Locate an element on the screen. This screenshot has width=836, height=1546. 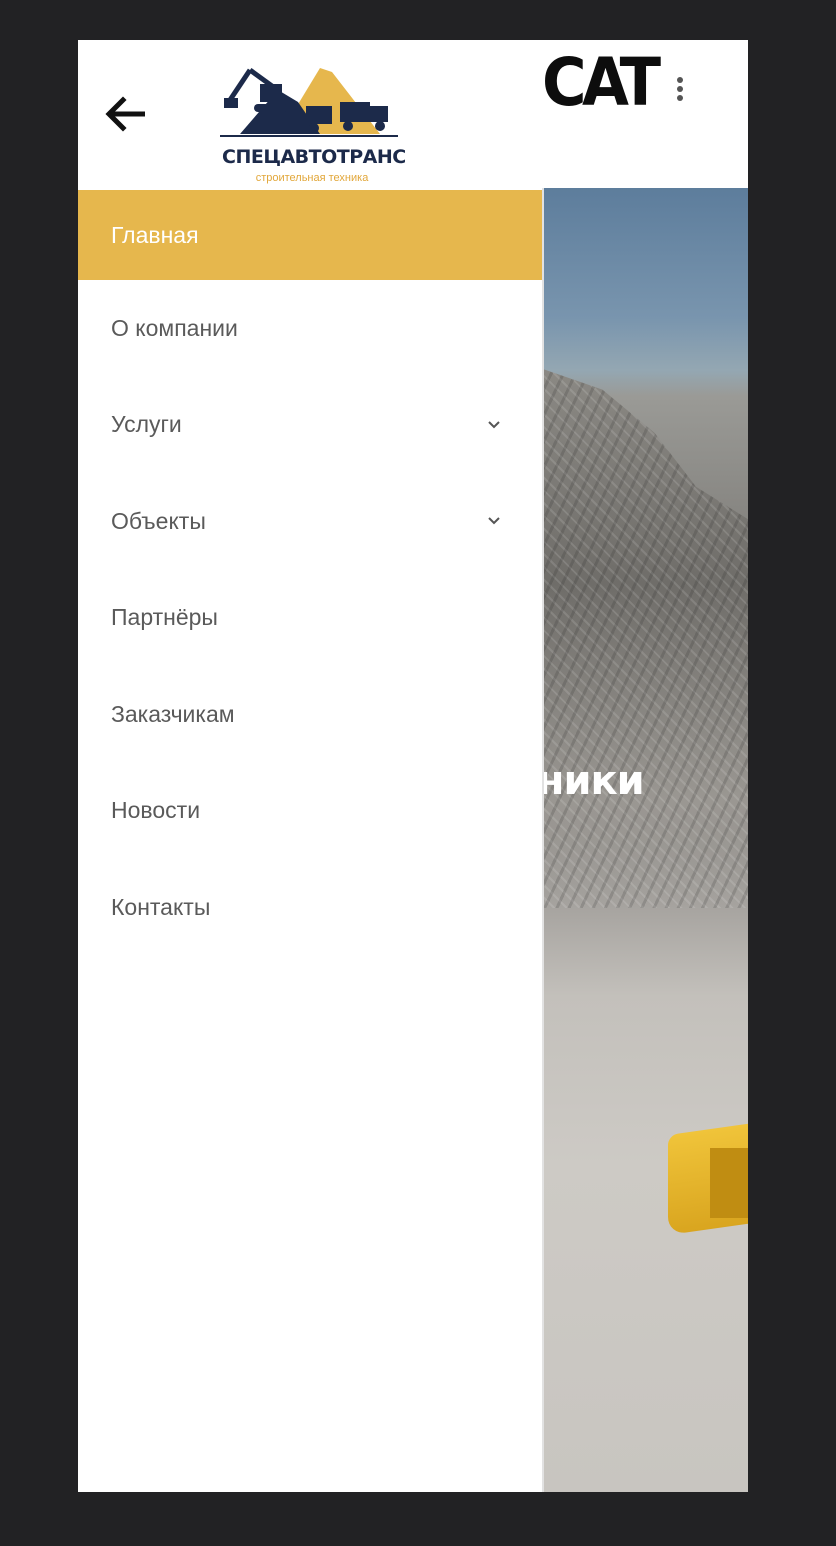
cat-brand-logo: CAT is located at coordinates (601, 83).